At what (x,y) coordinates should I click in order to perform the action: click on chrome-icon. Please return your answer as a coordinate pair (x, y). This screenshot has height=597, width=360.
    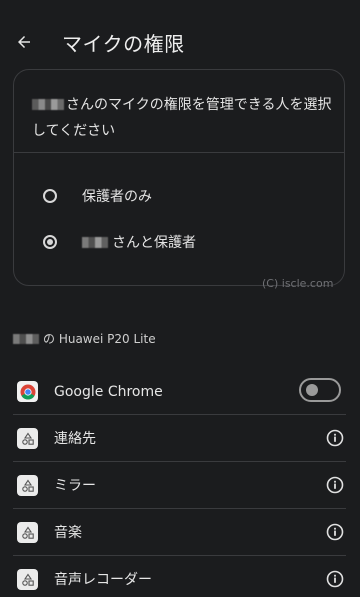
    Looking at the image, I should click on (27, 391).